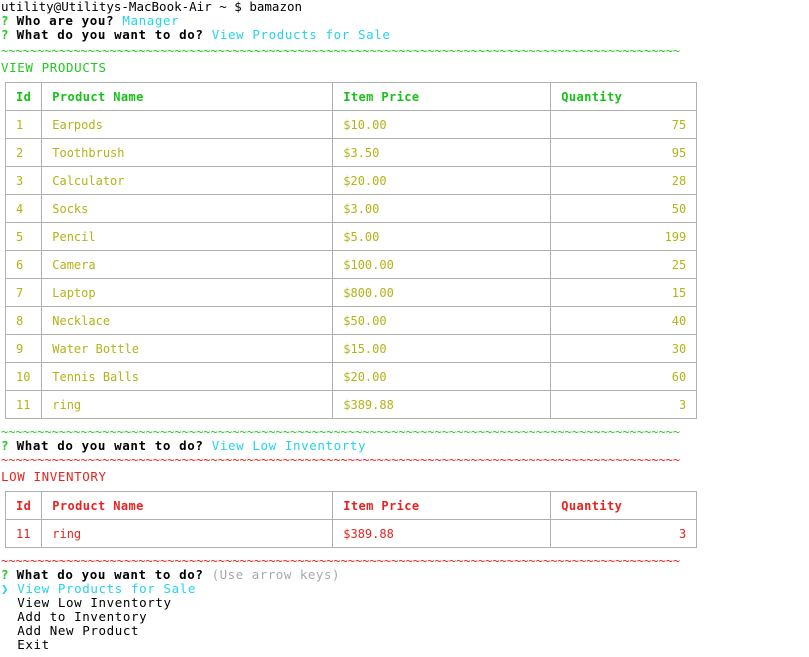 This screenshot has height=657, width=809. What do you see at coordinates (404, 645) in the screenshot?
I see `menu-item-exit: Exit` at bounding box center [404, 645].